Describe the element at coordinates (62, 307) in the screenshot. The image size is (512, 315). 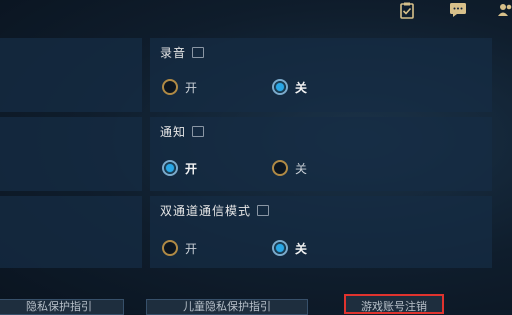
I see `privacy-policy-button: 隐私保护指引` at that location.